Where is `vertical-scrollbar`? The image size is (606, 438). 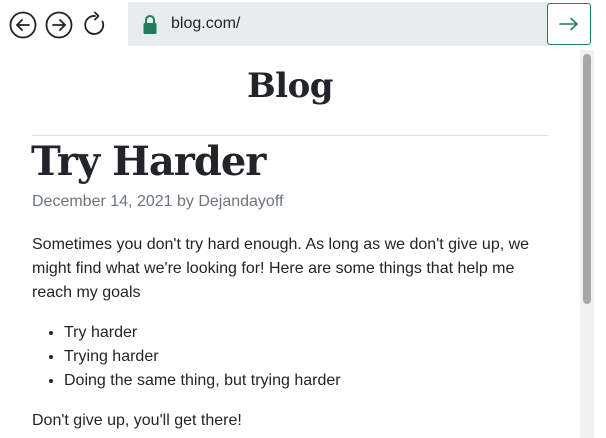 vertical-scrollbar is located at coordinates (587, 244).